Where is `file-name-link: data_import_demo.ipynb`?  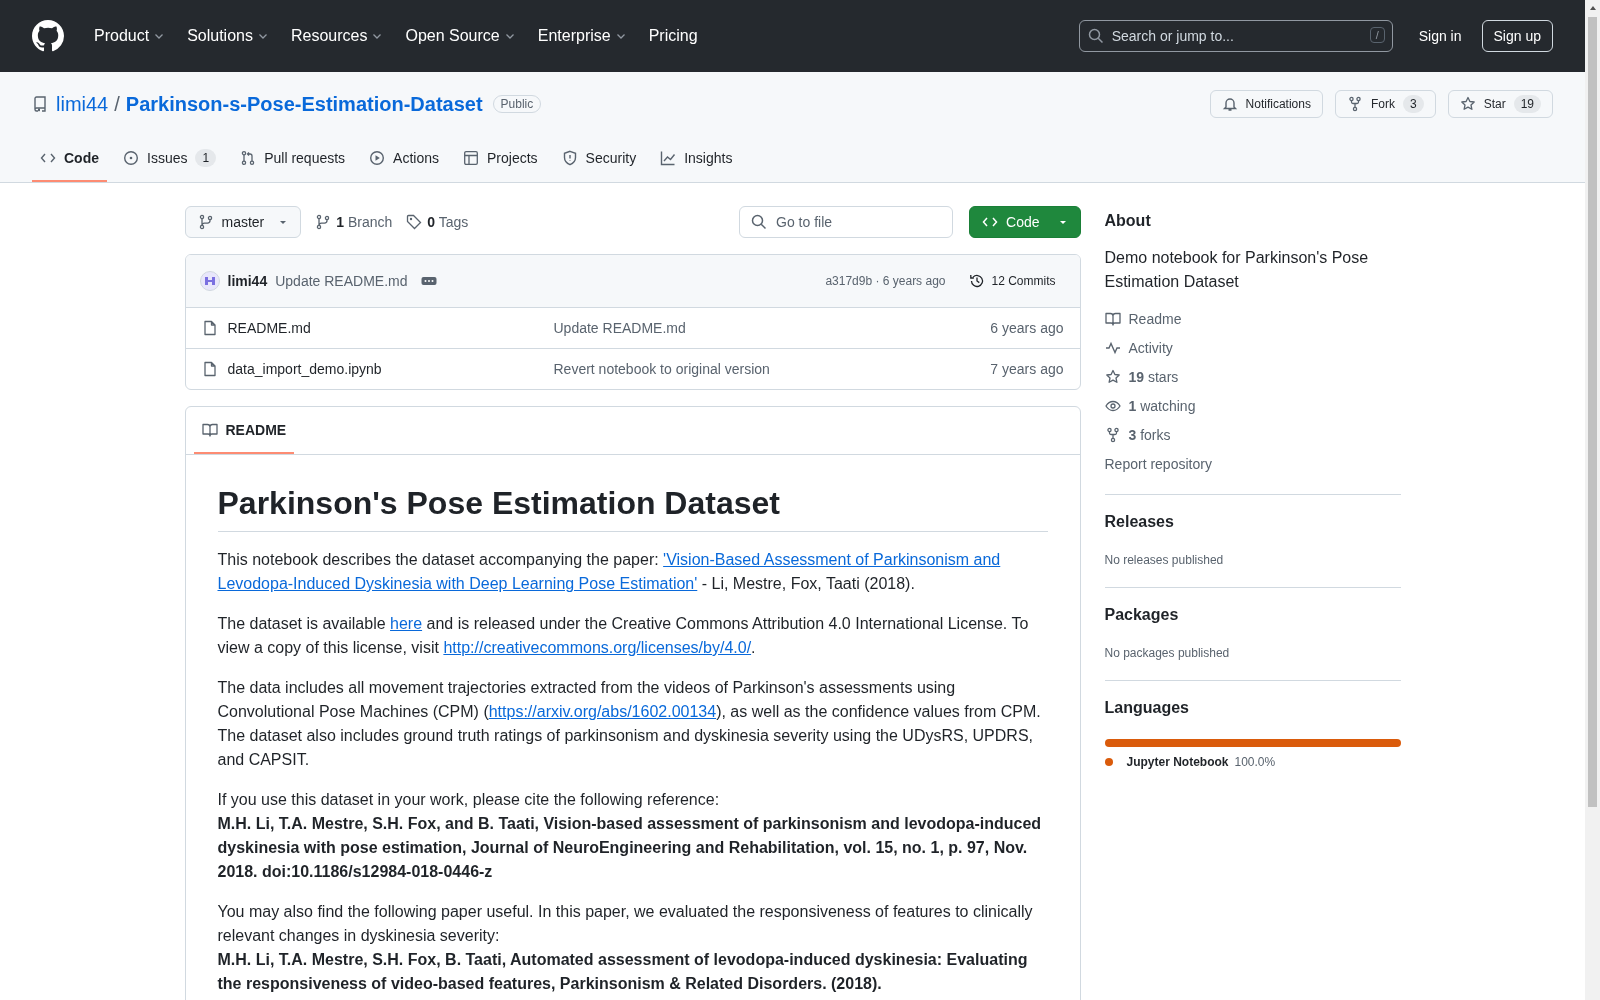
file-name-link: data_import_demo.ipynb is located at coordinates (385, 369).